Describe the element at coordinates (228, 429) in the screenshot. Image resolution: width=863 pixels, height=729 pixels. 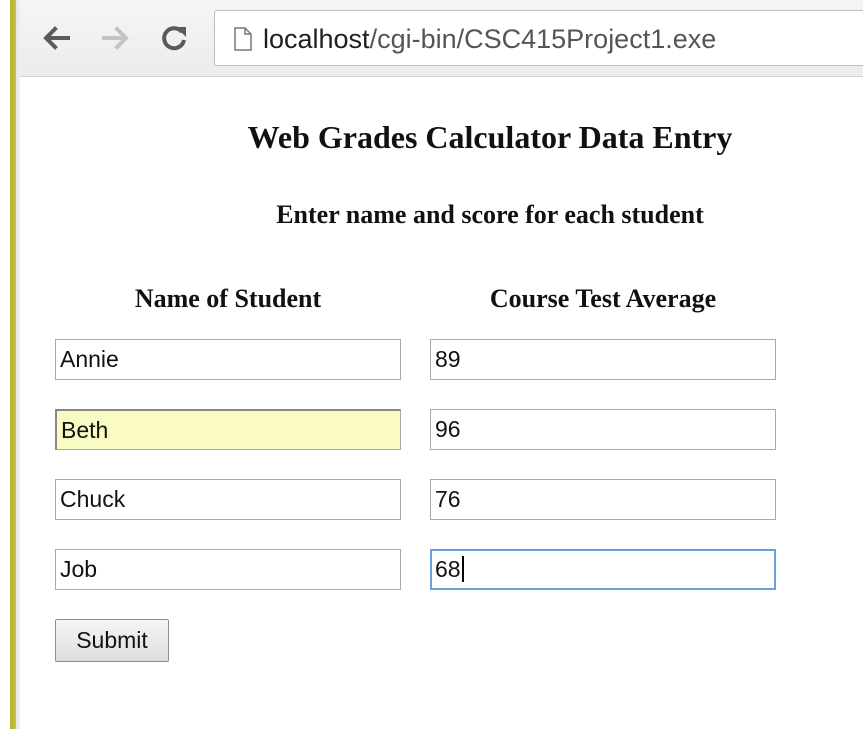
I see `student-name-input-2: Beth` at that location.